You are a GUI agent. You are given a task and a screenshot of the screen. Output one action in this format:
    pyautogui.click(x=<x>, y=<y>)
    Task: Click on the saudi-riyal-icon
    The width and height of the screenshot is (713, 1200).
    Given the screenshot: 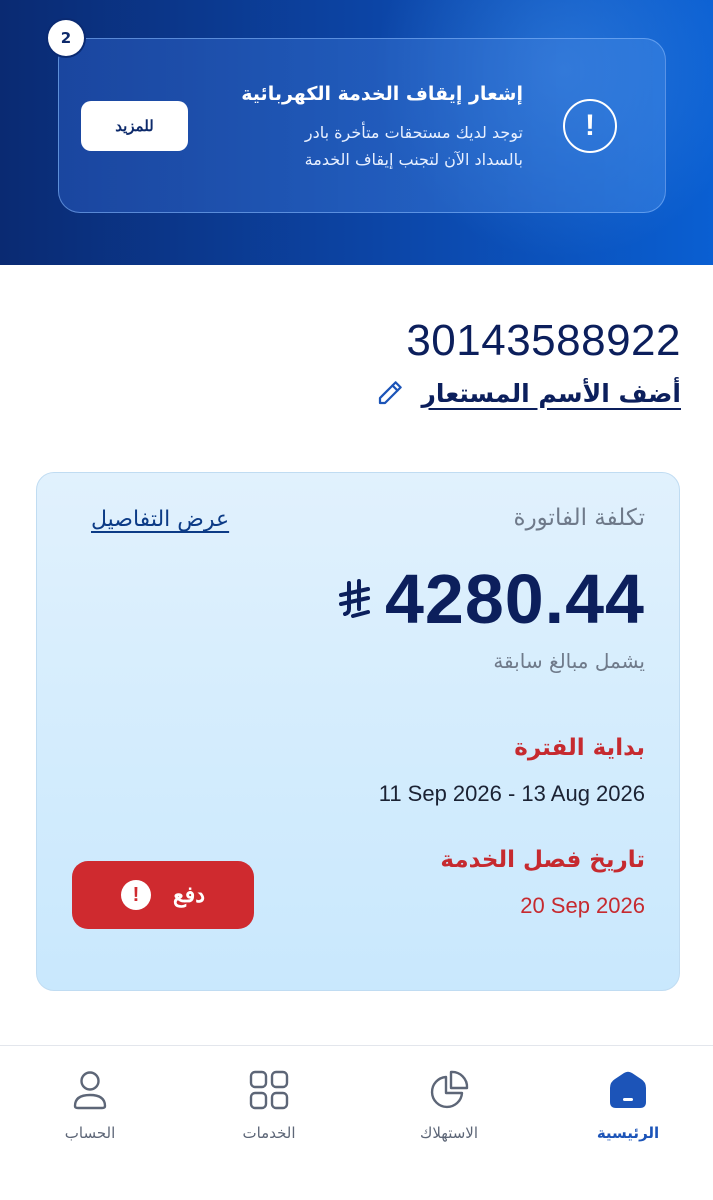 What is the action you would take?
    pyautogui.click(x=354, y=598)
    